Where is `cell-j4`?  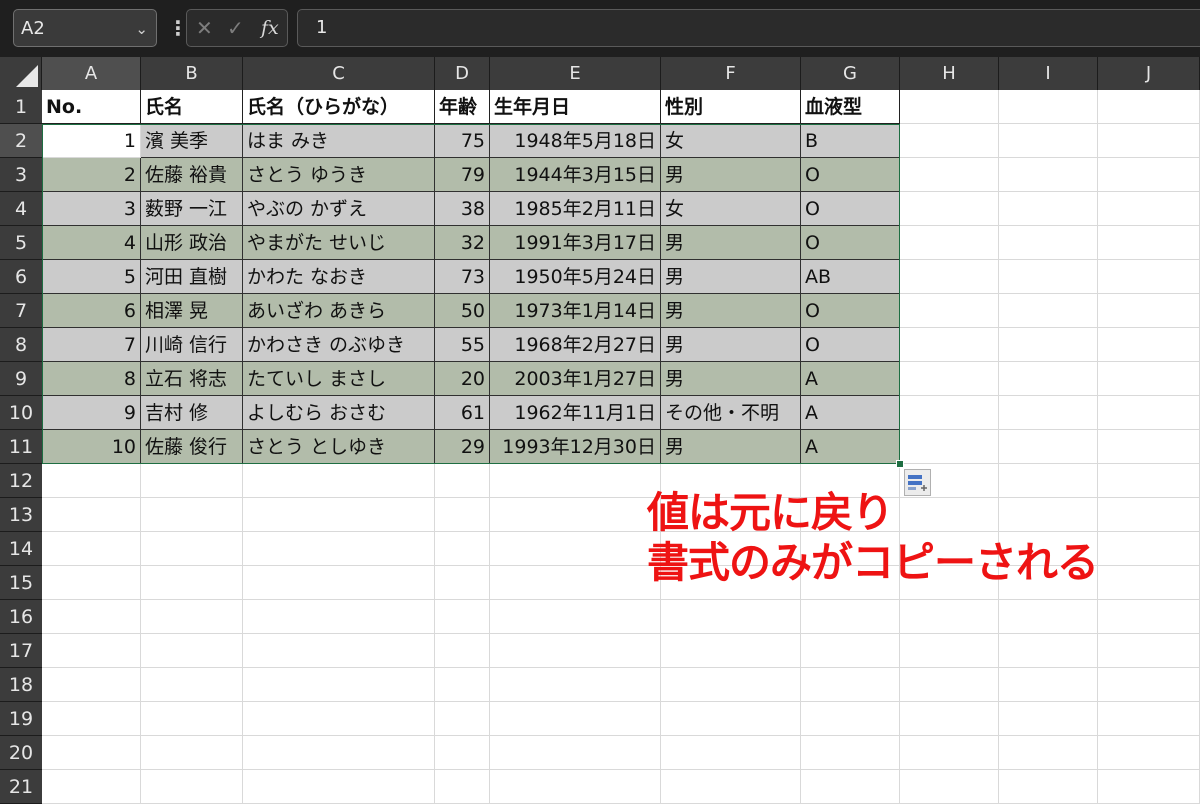 cell-j4 is located at coordinates (1149, 209).